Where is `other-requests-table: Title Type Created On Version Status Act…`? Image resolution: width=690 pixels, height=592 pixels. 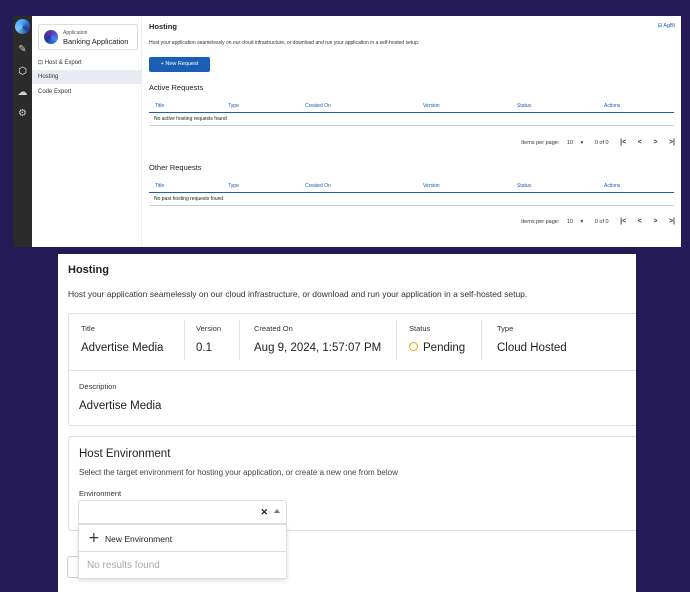
other-requests-table: Title Type Created On Version Status Act… is located at coordinates (411, 193).